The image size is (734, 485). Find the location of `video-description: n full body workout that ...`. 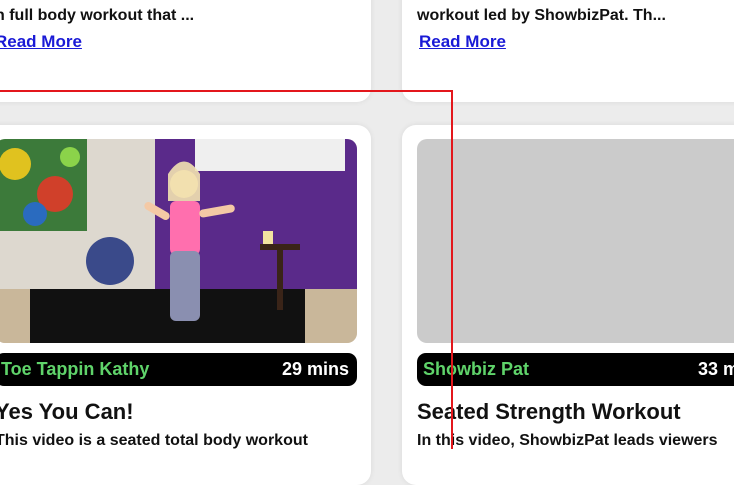

video-description: n full body workout that ... is located at coordinates (97, 15).